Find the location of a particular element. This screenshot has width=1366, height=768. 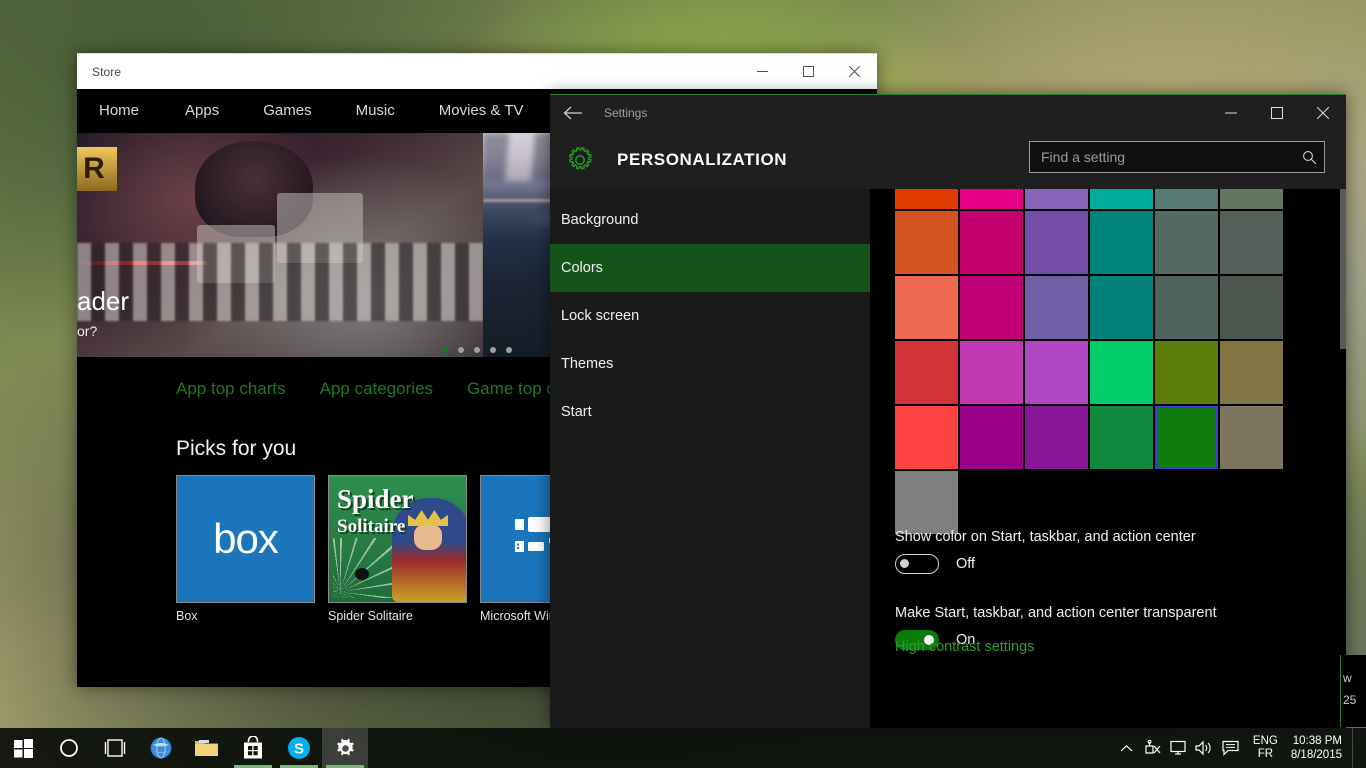

store-titlebar: Store is located at coordinates (477, 71).